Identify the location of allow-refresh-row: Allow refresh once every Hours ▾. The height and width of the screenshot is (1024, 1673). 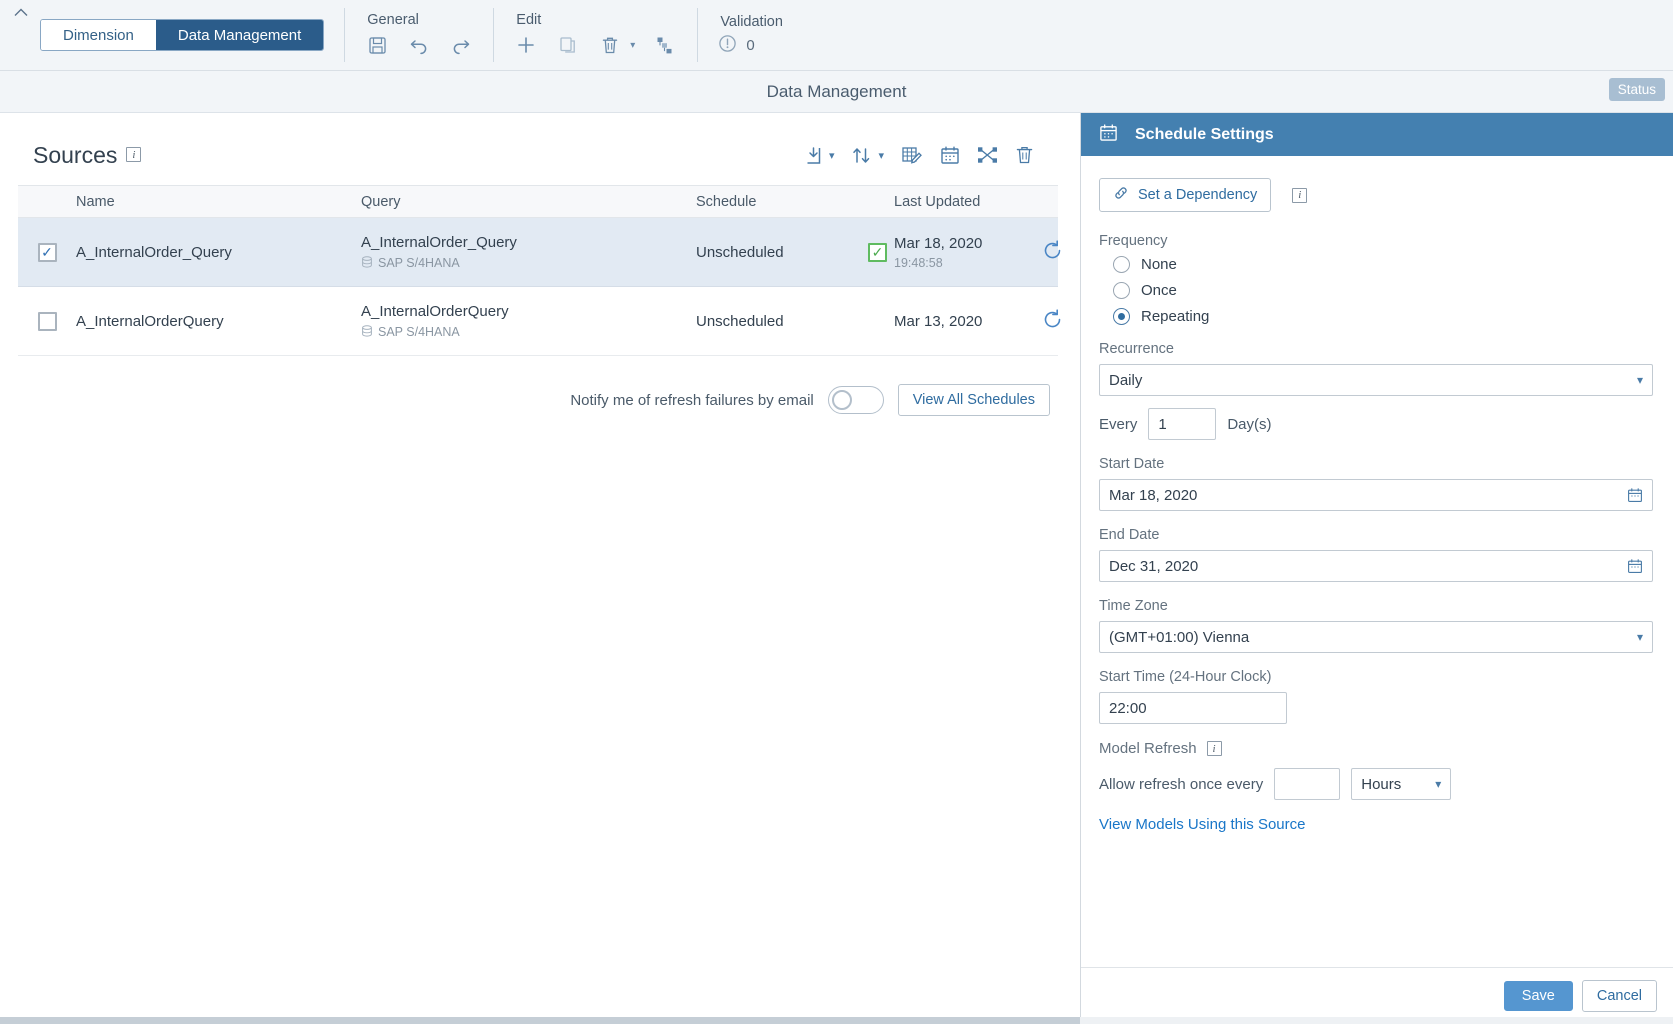
(1376, 784).